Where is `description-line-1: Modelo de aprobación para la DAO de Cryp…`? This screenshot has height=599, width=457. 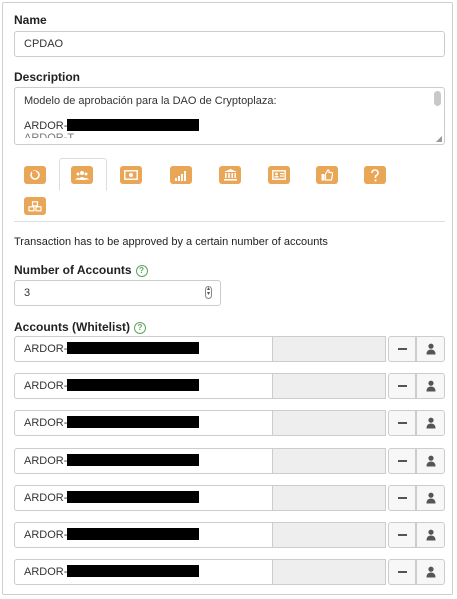 description-line-1: Modelo de aprobación para la DAO de Cryp… is located at coordinates (150, 101).